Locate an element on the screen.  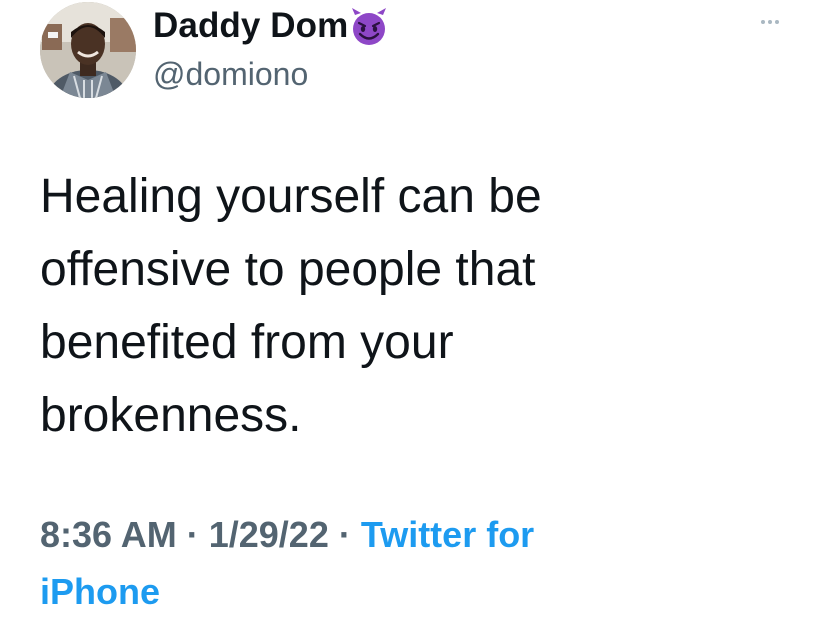
avatar is located at coordinates (88, 50).